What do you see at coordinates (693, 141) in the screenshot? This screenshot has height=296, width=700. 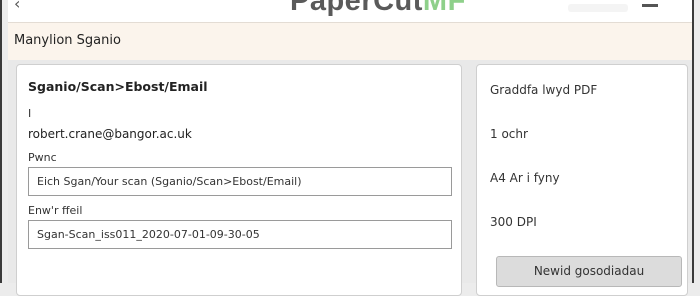 I see `screen-edge-right` at bounding box center [693, 141].